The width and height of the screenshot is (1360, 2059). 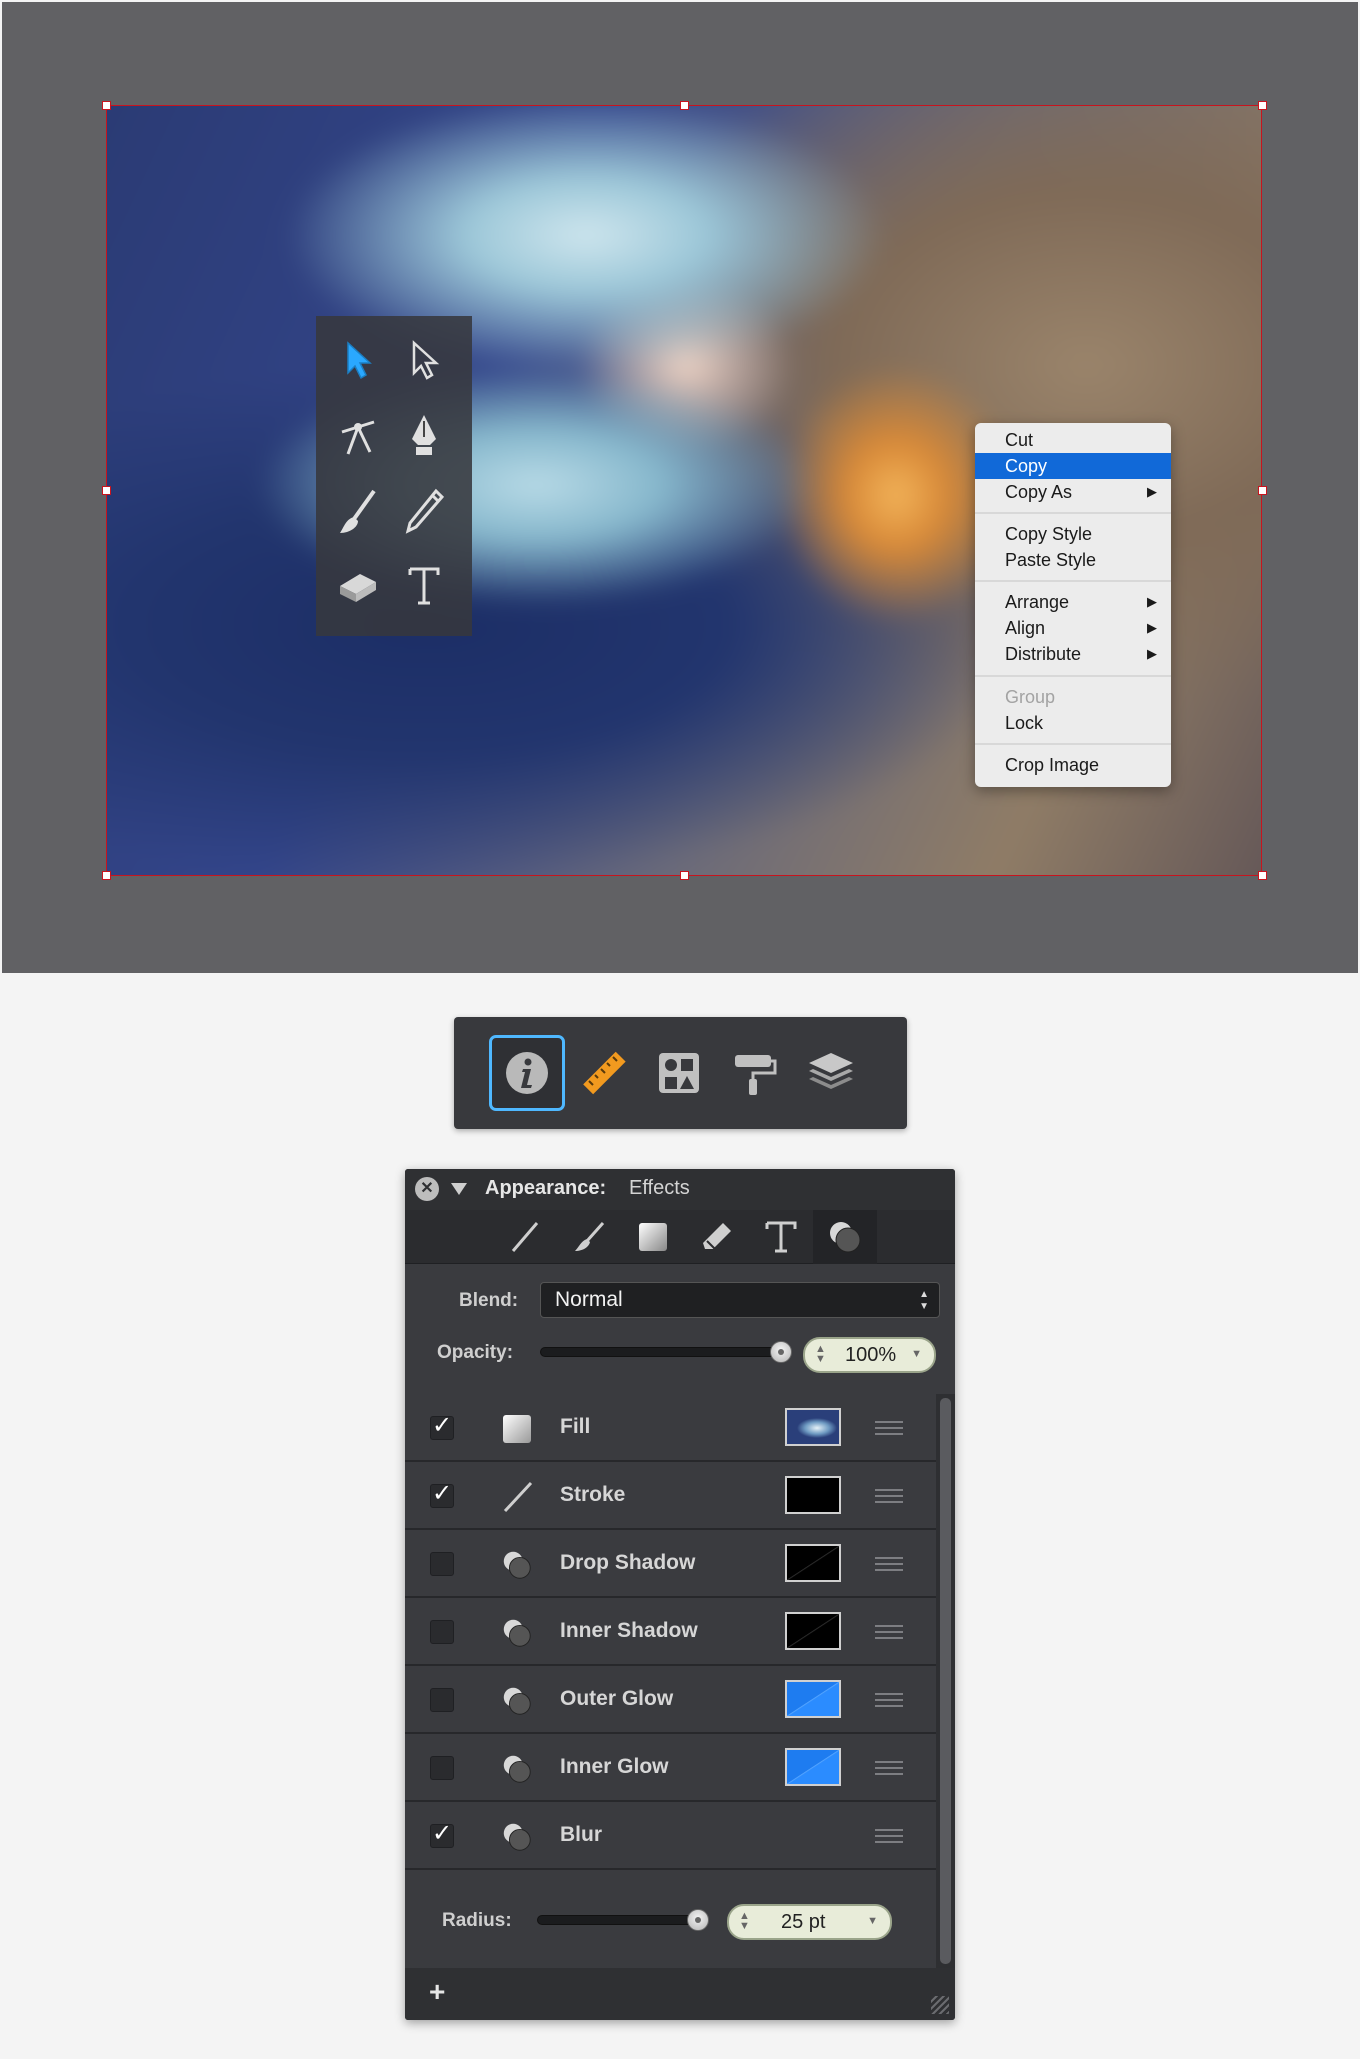 I want to click on menu-item-copy-style: Copy Style, so click(x=1073, y=534).